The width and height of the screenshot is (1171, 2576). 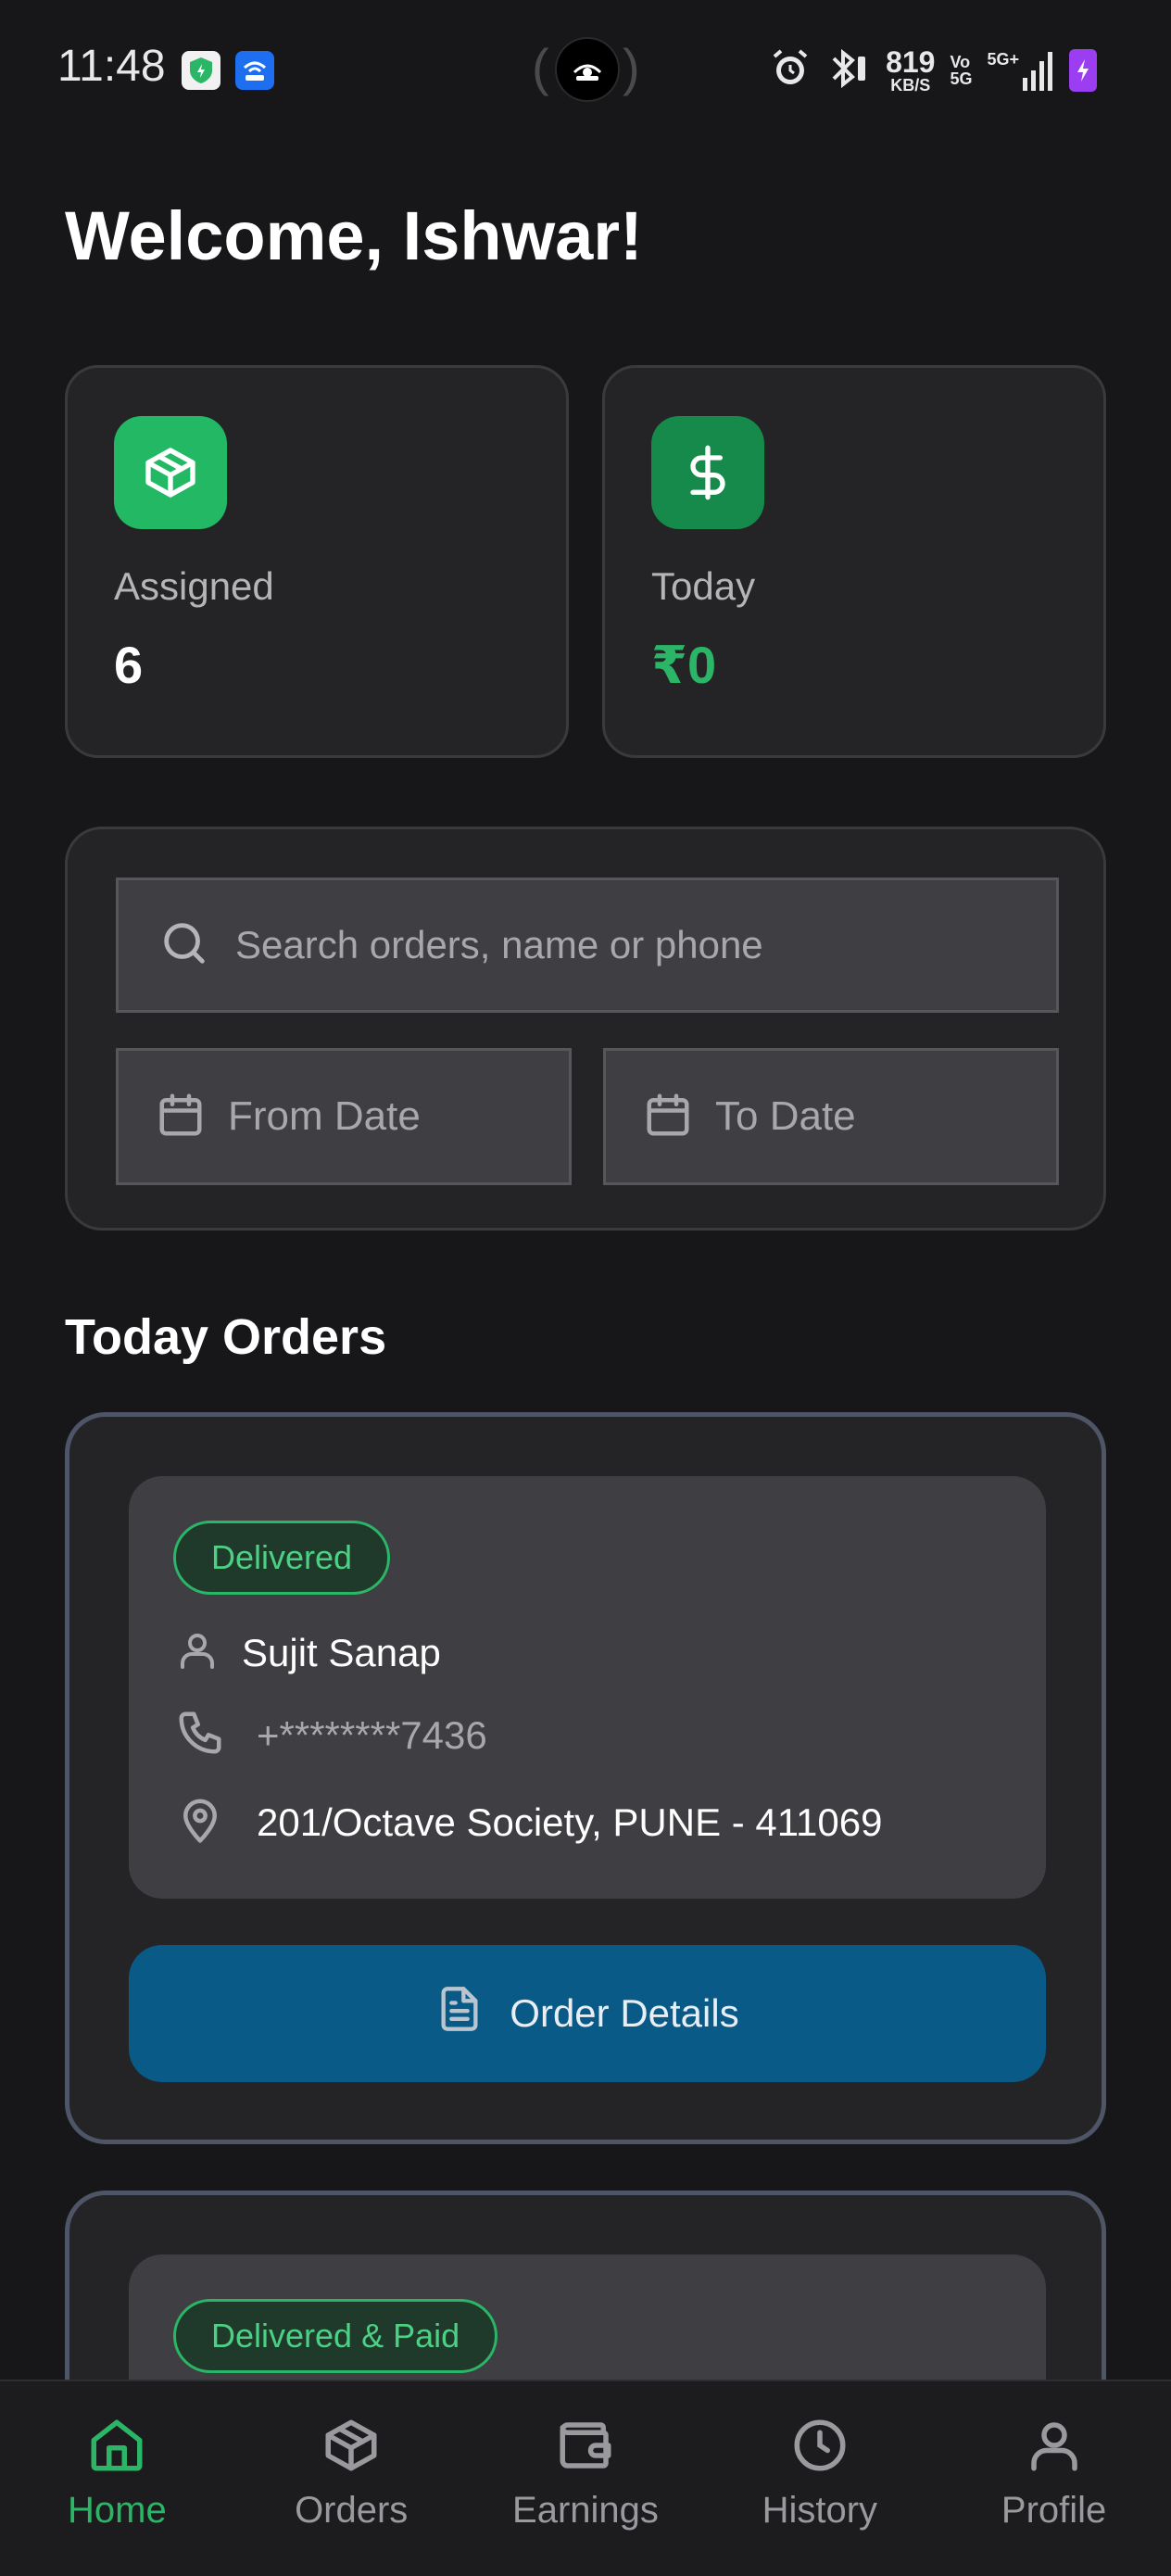 I want to click on nav-earnings-label: Earnings, so click(x=585, y=2510).